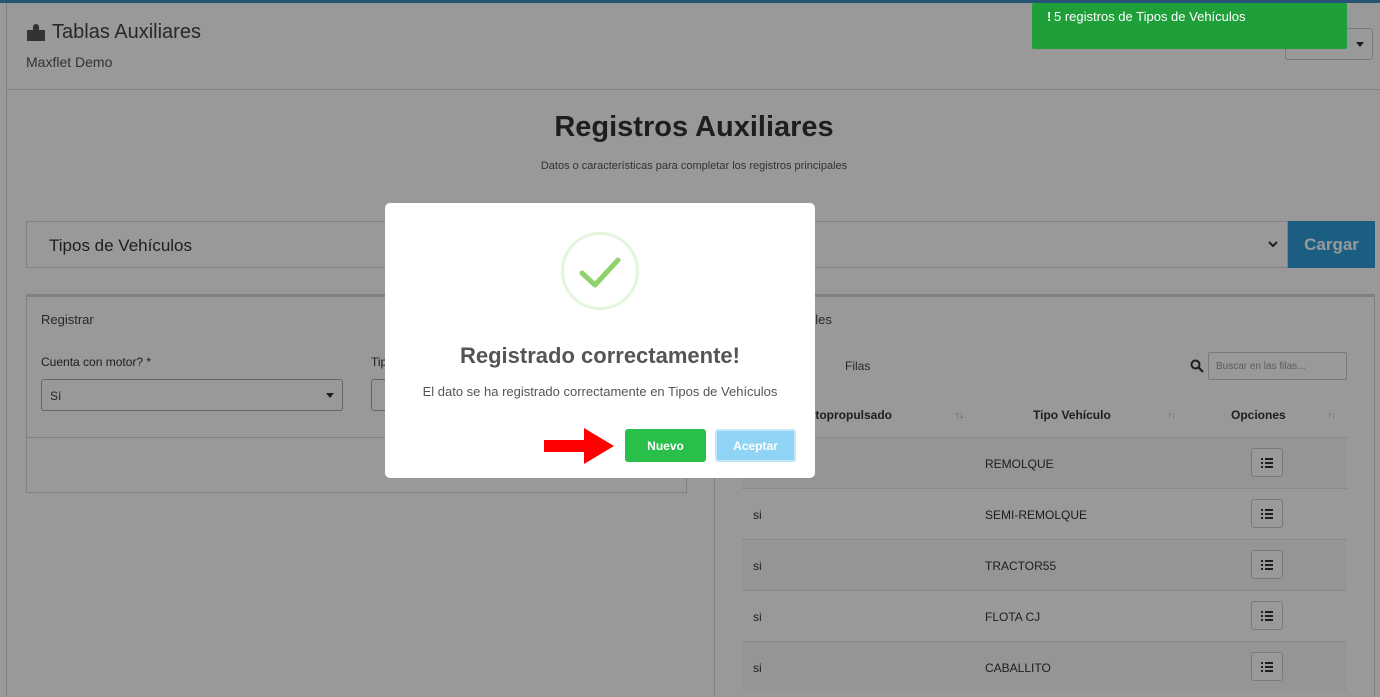  I want to click on toast-message: 5 registros de Tipos de Vehículos, so click(1150, 16).